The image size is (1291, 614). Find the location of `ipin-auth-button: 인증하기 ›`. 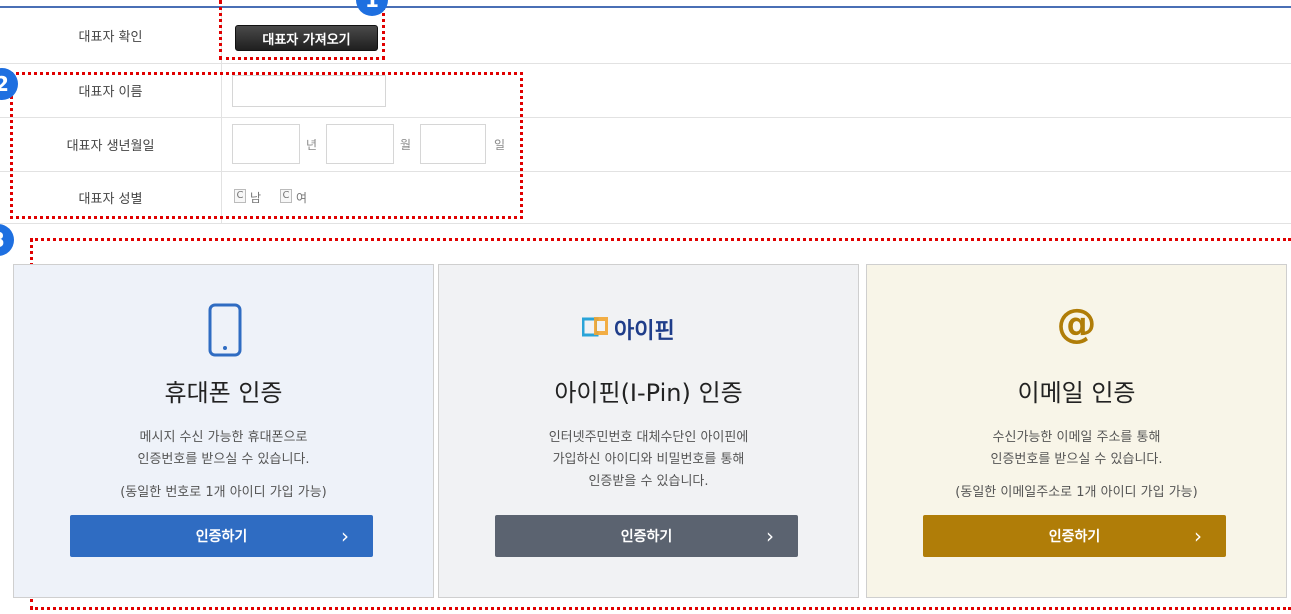

ipin-auth-button: 인증하기 › is located at coordinates (646, 536).